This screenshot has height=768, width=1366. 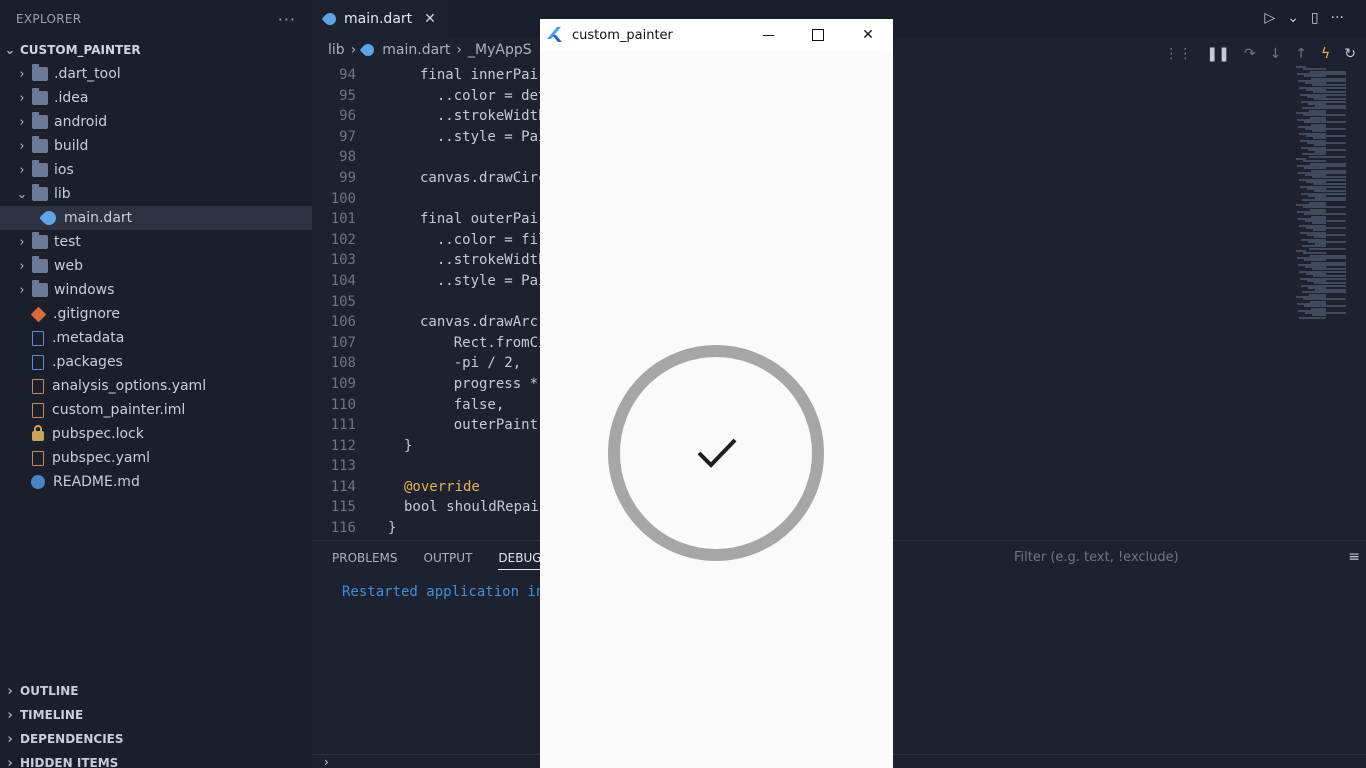 I want to click on project-root: ⌄ CUSTOM_PAINTER, so click(x=156, y=50).